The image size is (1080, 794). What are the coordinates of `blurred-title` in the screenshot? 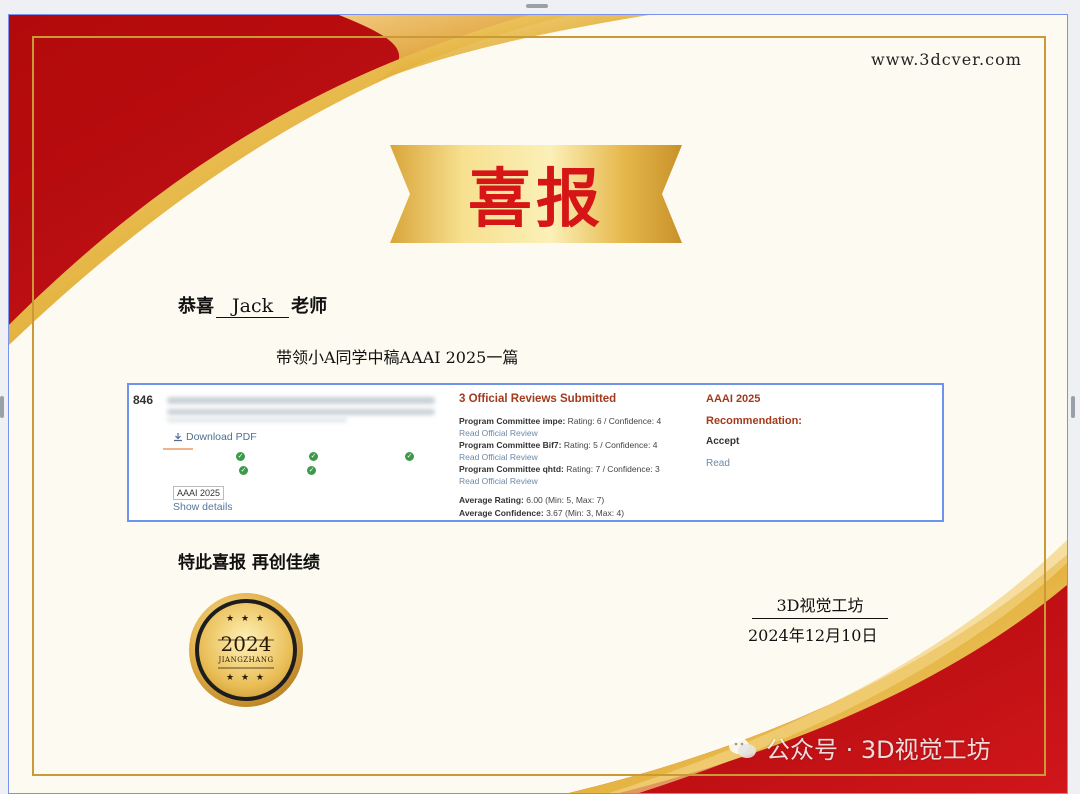 It's located at (301, 400).